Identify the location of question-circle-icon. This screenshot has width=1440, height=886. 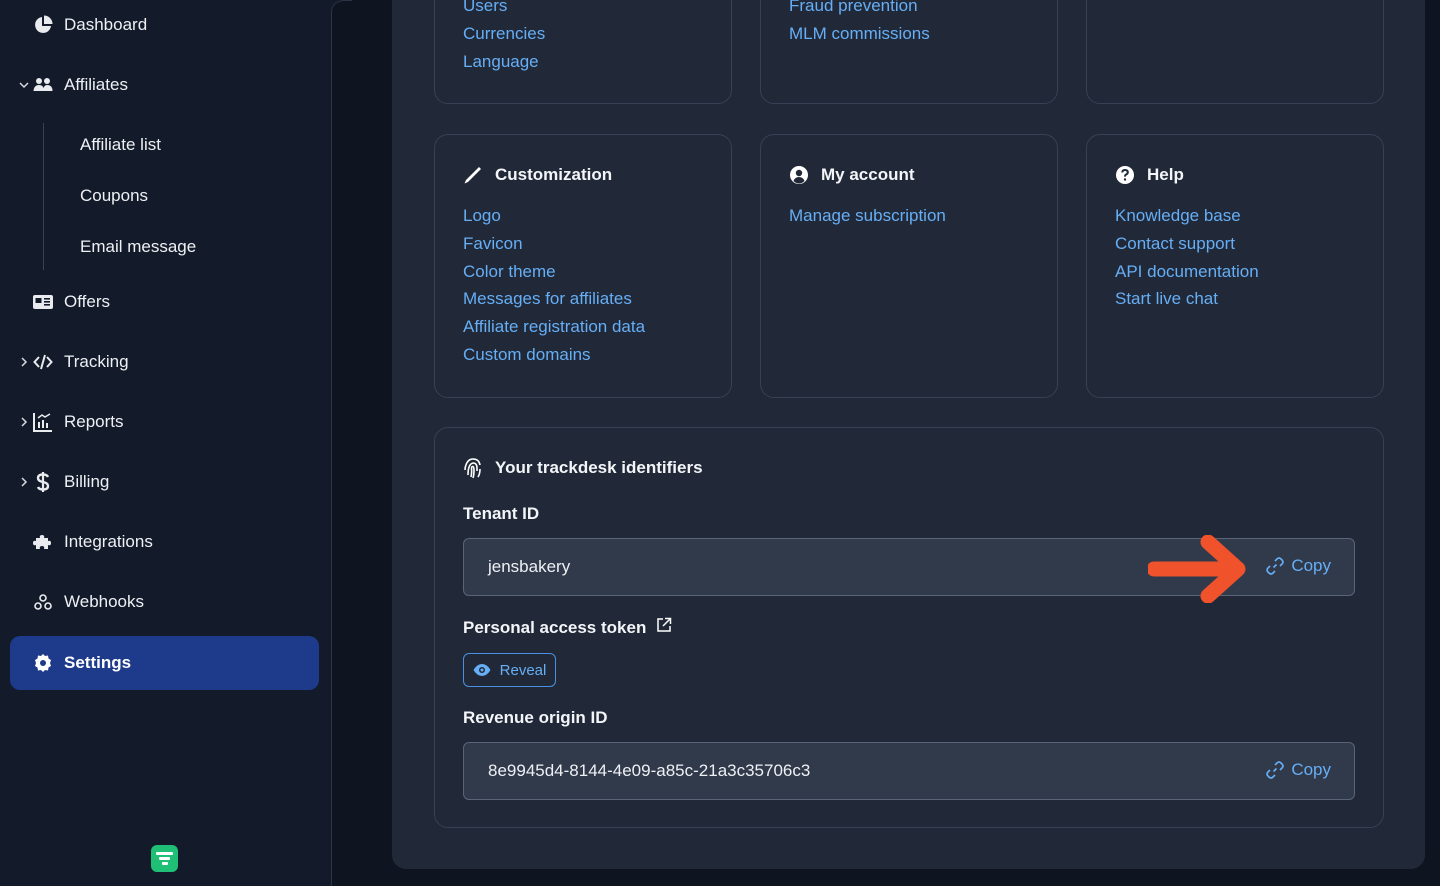
(1125, 175).